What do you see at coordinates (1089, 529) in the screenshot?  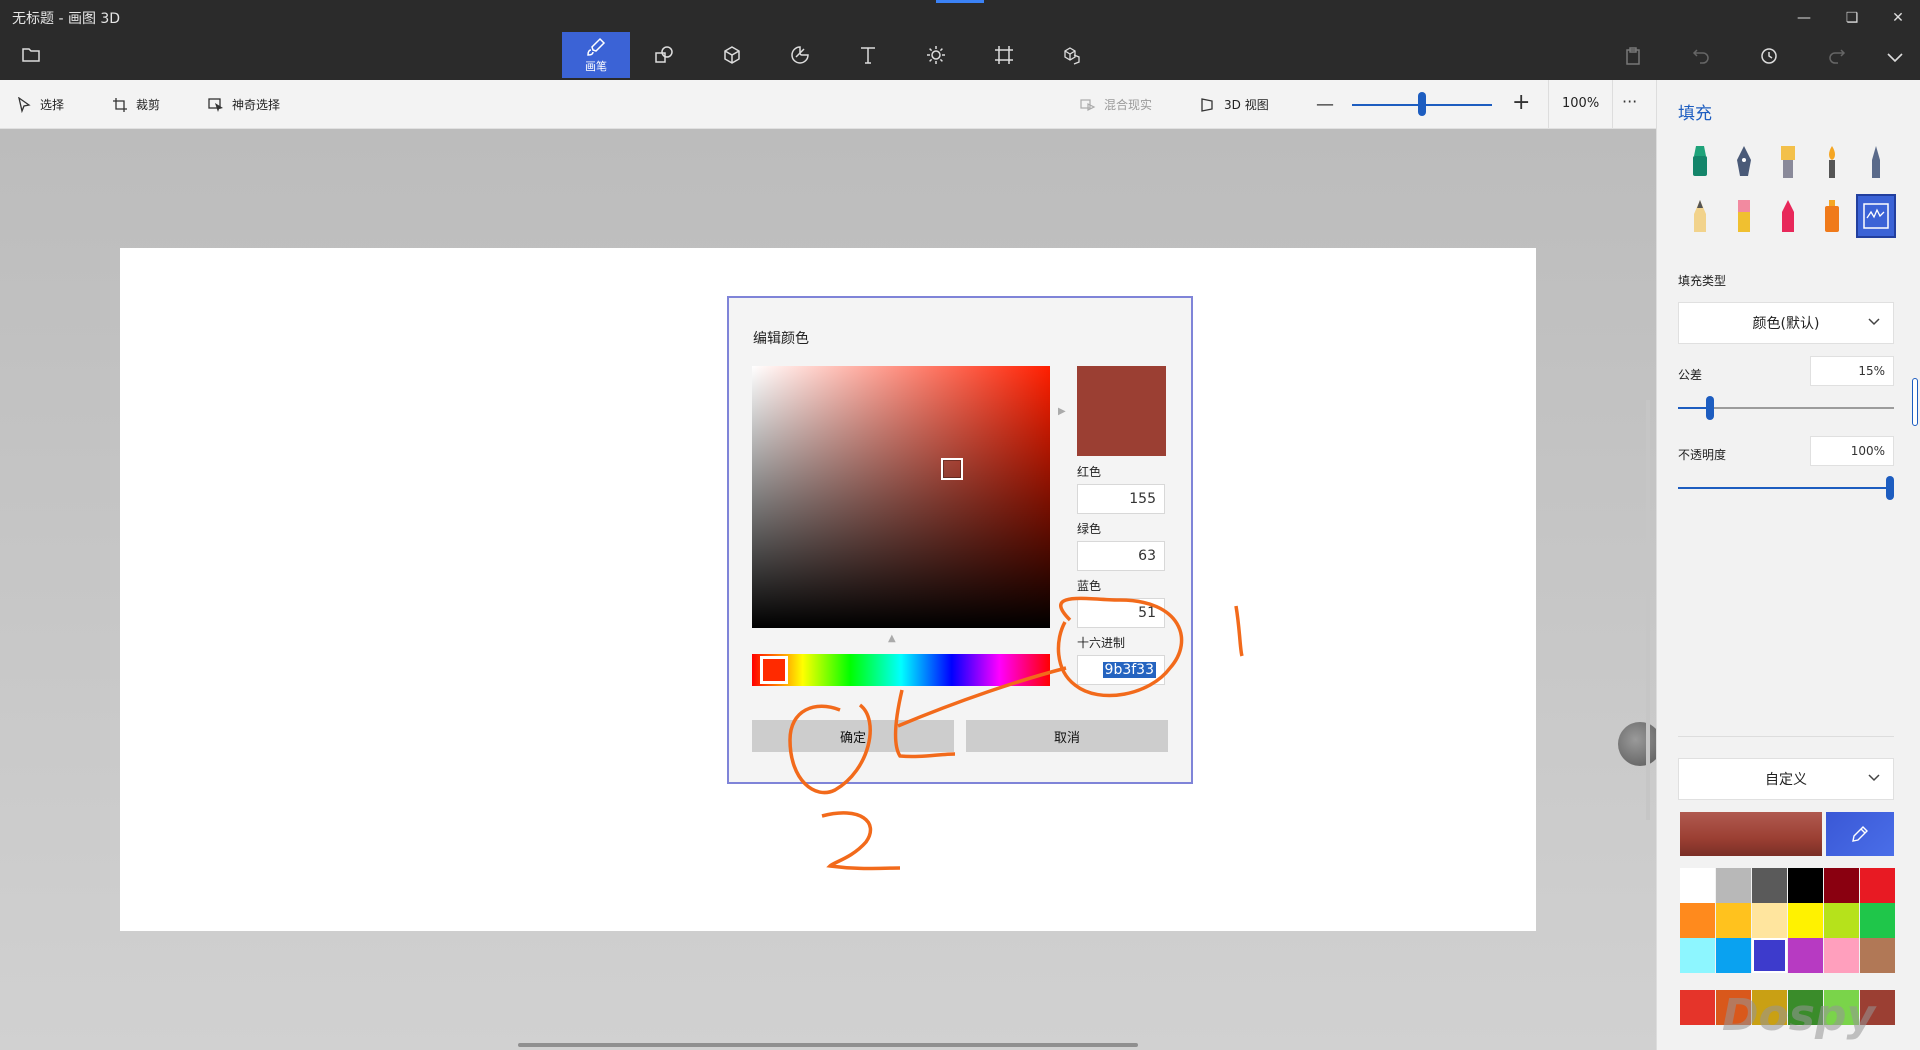 I see `green-label: 绿色` at bounding box center [1089, 529].